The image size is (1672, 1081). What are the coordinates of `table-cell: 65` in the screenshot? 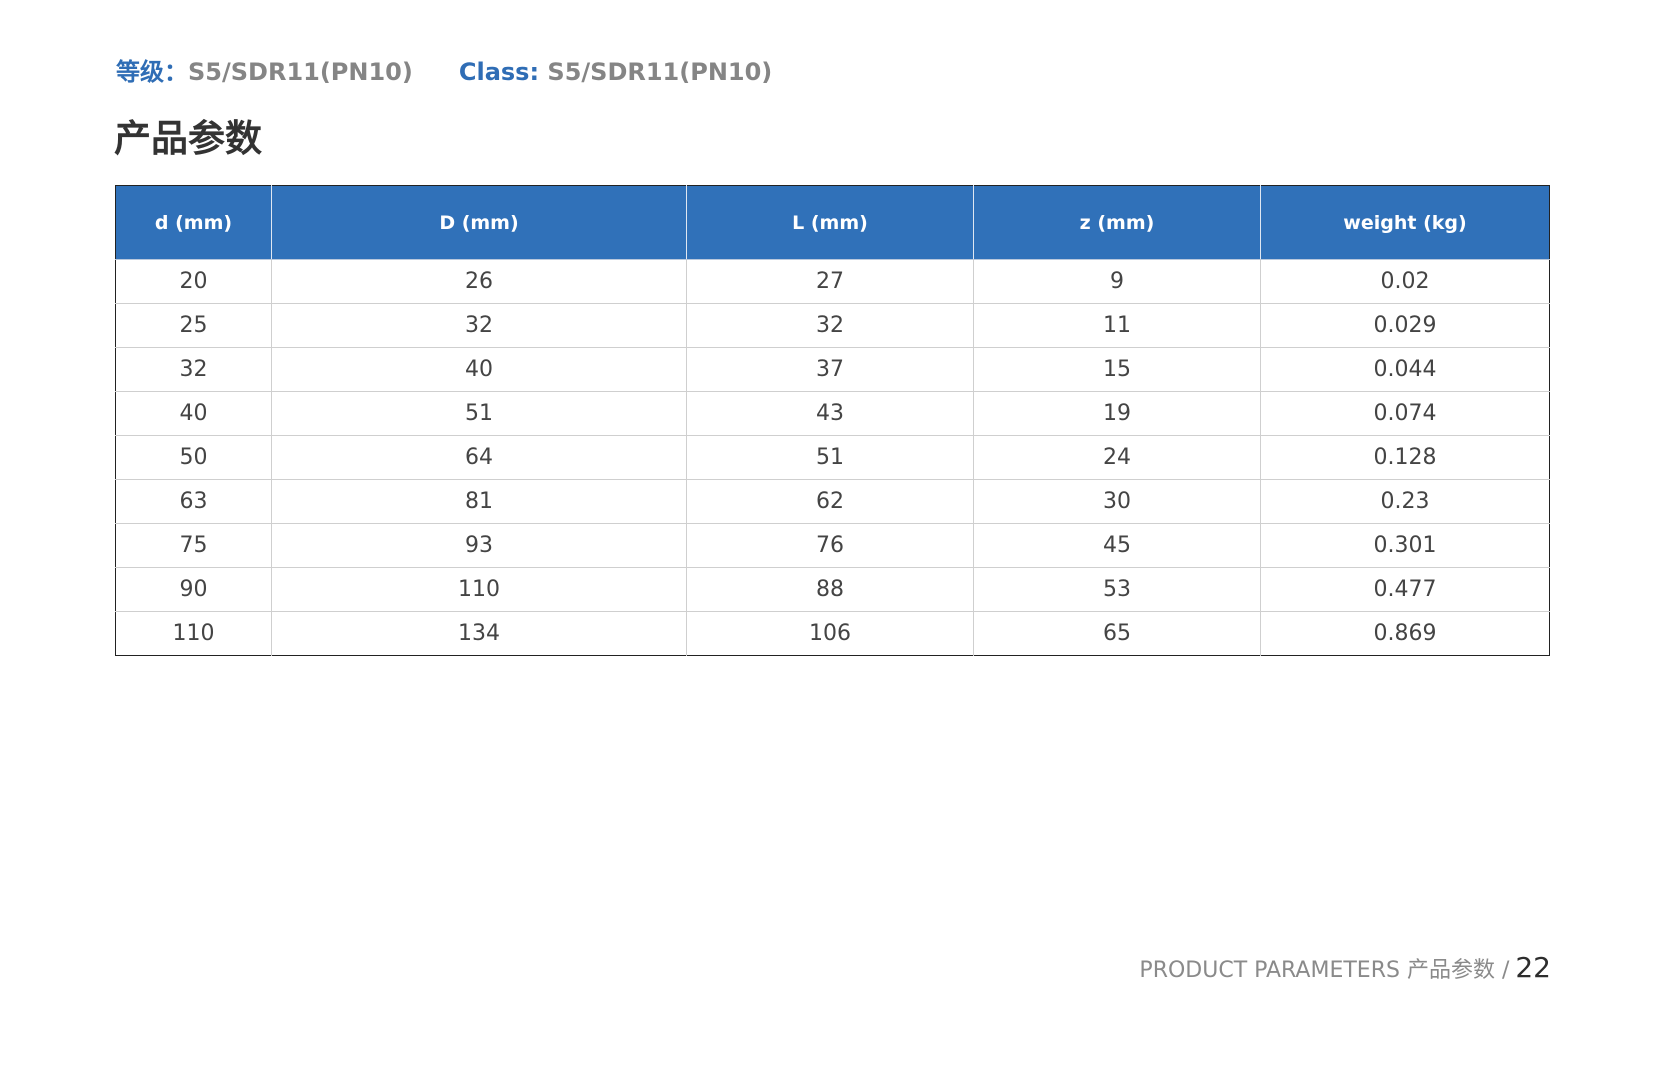 It's located at (1117, 633).